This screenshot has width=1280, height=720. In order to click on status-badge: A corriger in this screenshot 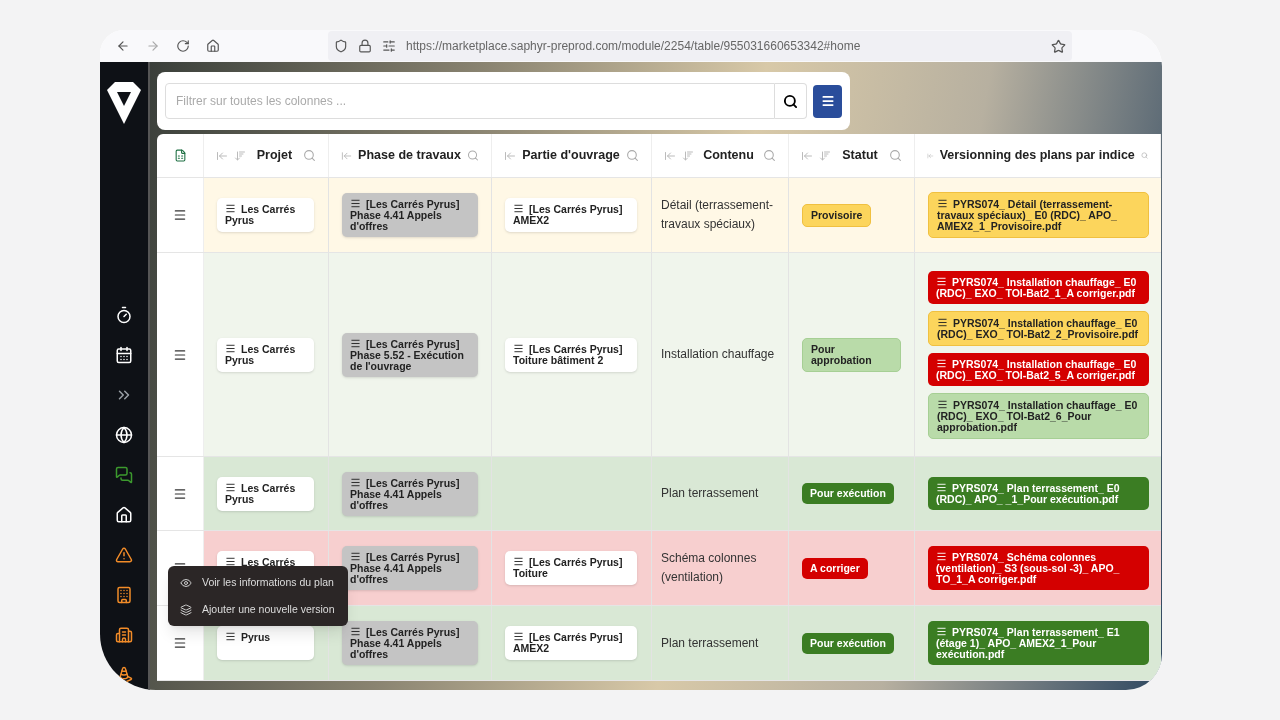, I will do `click(835, 568)`.